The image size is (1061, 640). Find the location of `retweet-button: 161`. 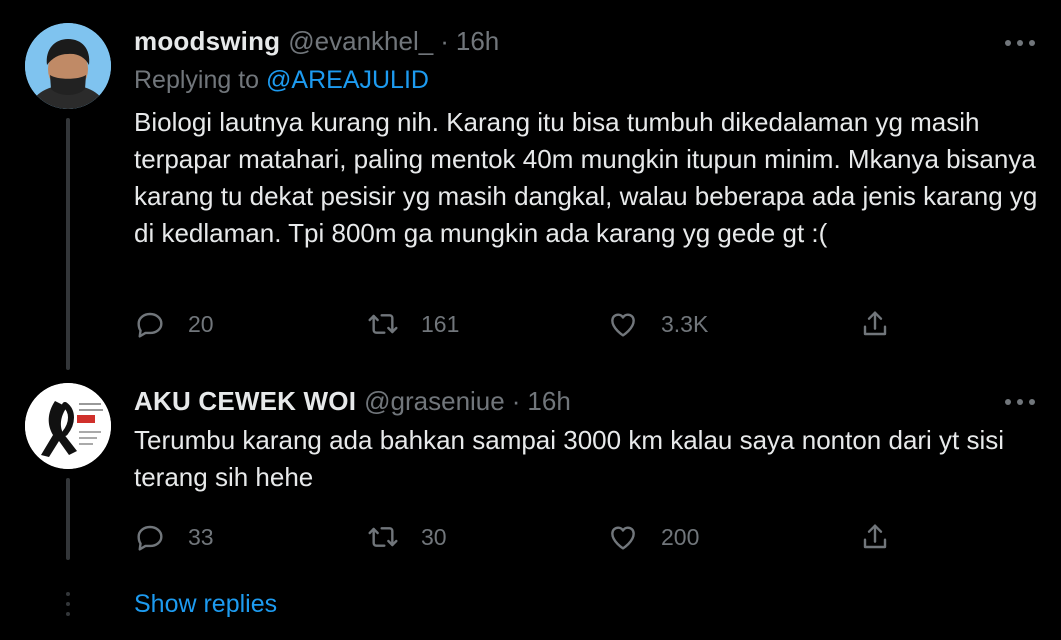

retweet-button: 161 is located at coordinates (413, 324).